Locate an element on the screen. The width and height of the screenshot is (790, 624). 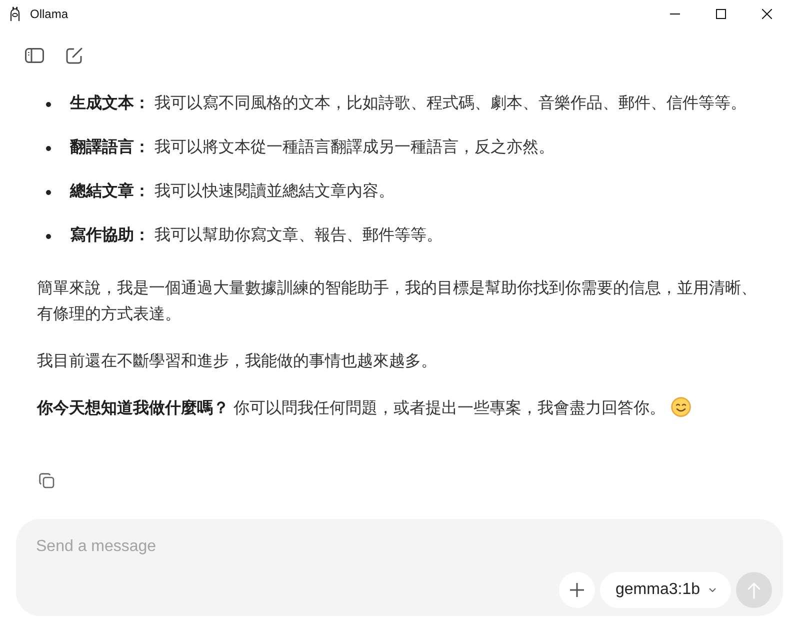
paragraph-text: 你今天想知道我做什麼嗎？ 你可以問我任何問題，或者提出一些專案，我會盡力回答你。 is located at coordinates (351, 408).